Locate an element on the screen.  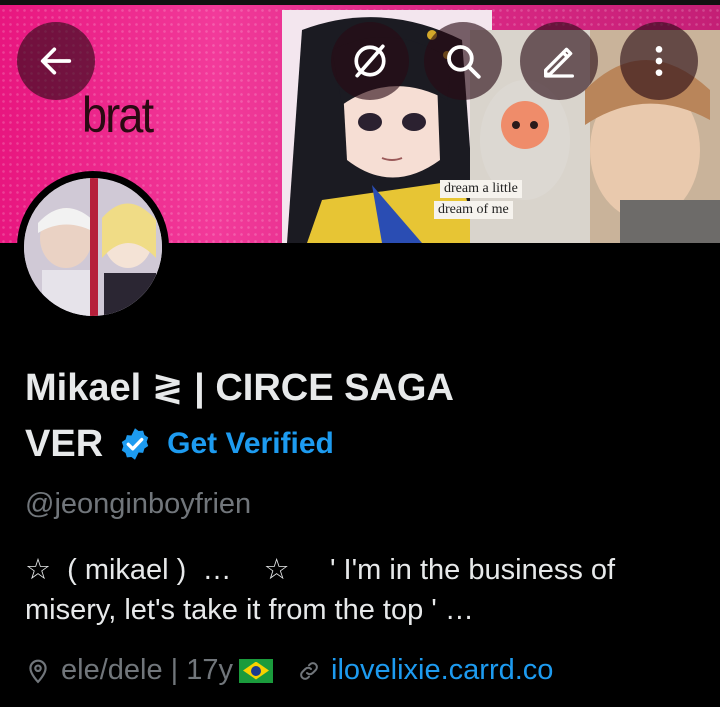
edit-pencil-icon is located at coordinates (559, 62).